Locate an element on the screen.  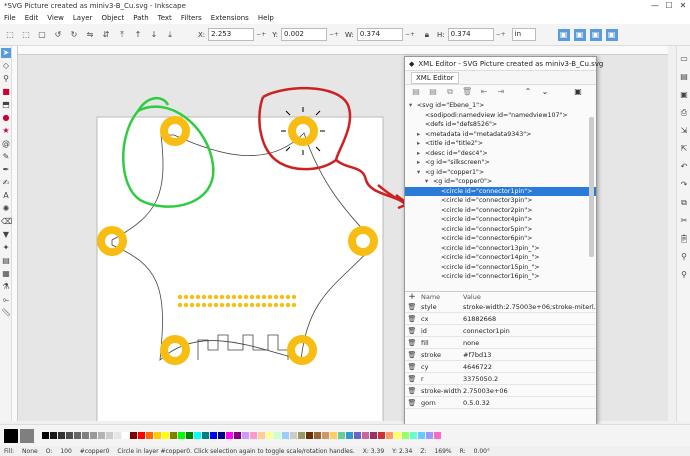
add-attribute-button: + is located at coordinates (412, 297).